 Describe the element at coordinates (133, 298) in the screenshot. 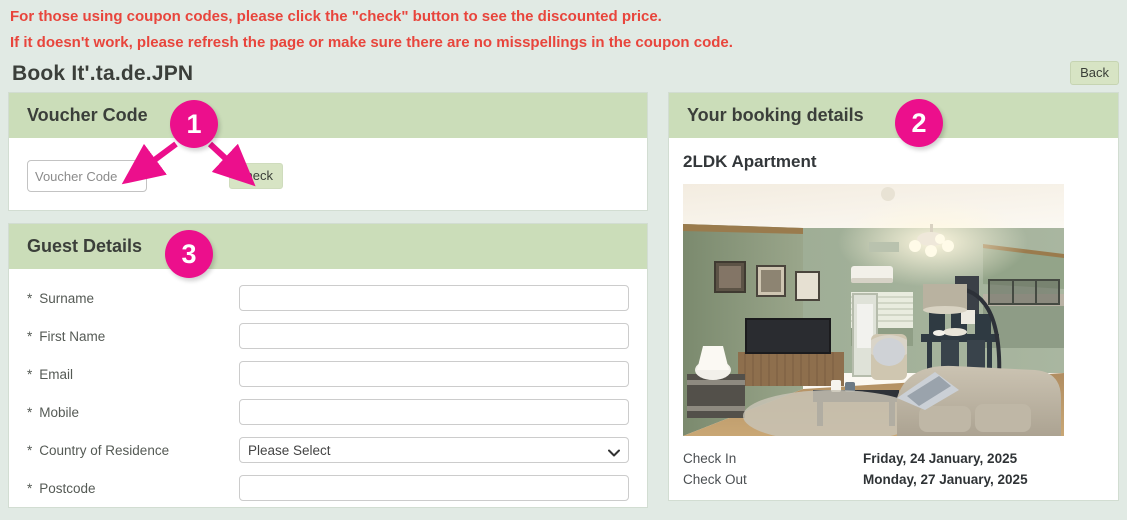

I see `label-surname: * Surname` at that location.